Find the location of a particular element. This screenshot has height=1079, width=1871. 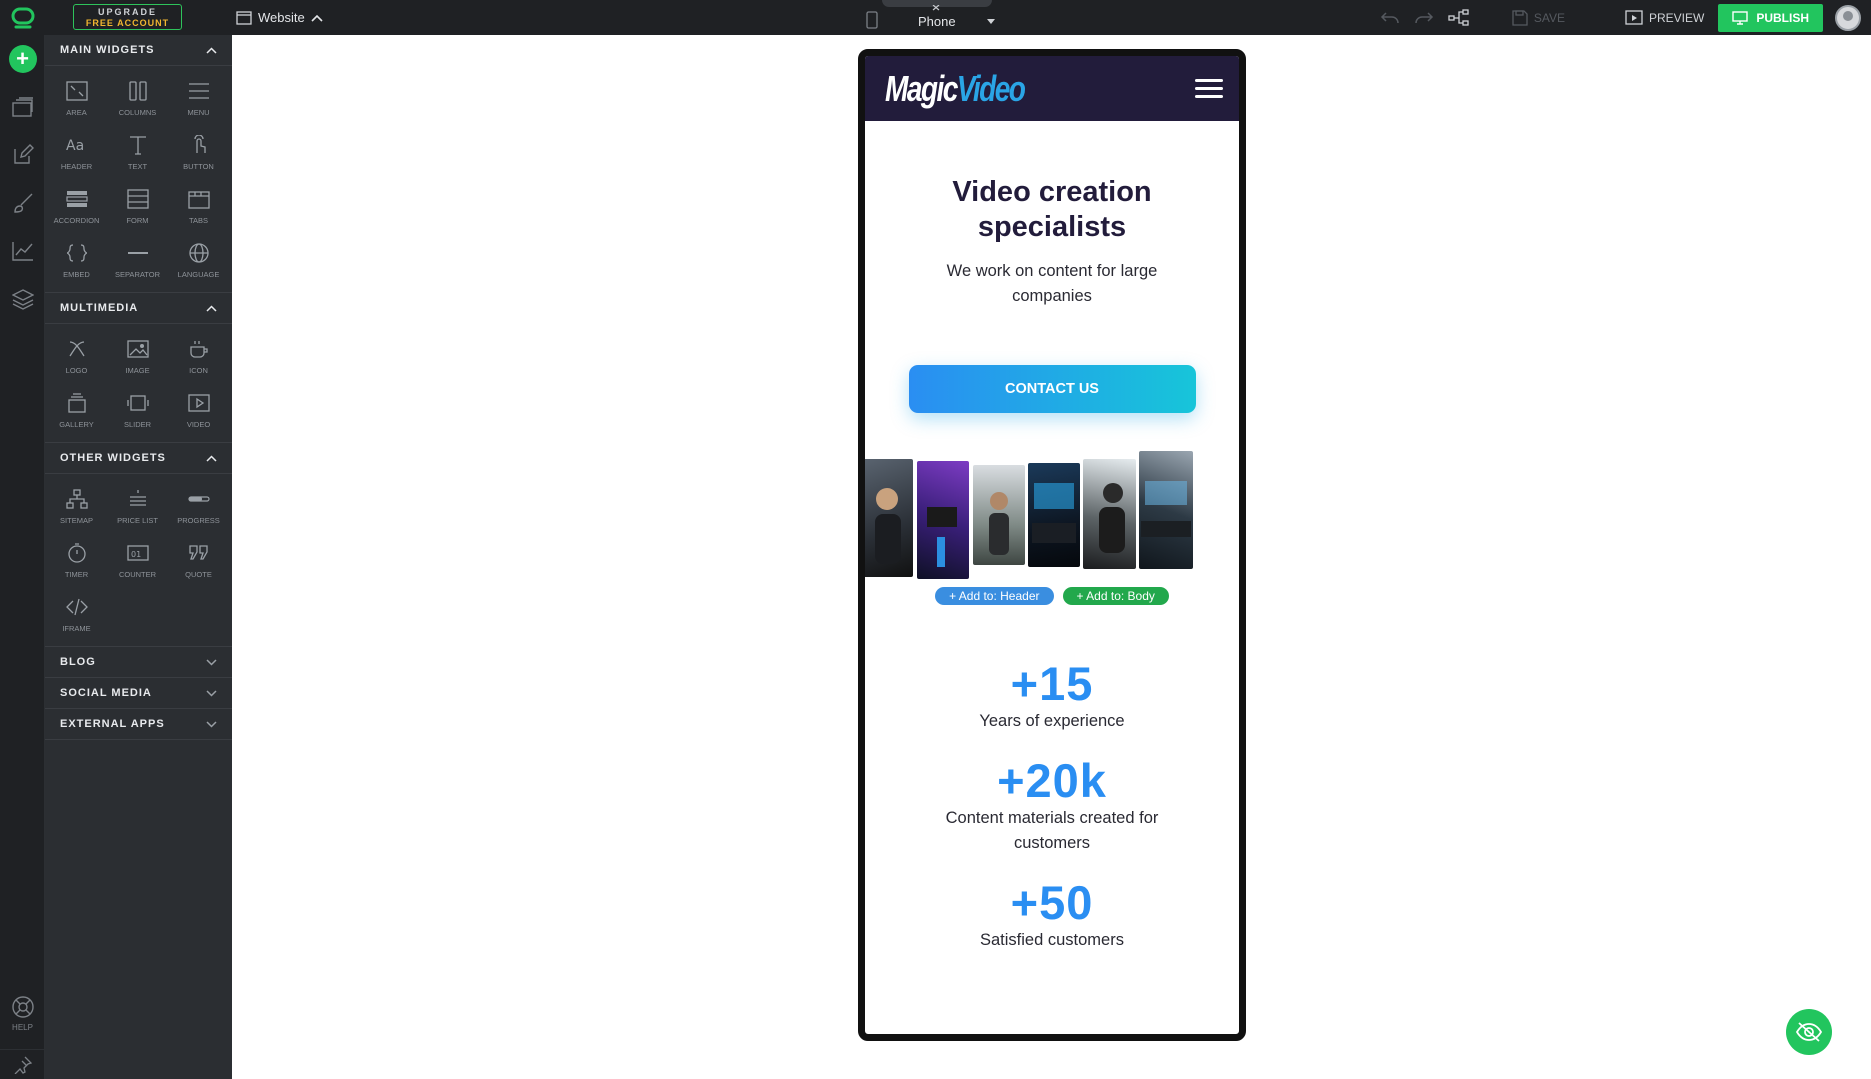

widget-video: VIDEO is located at coordinates (198, 411).